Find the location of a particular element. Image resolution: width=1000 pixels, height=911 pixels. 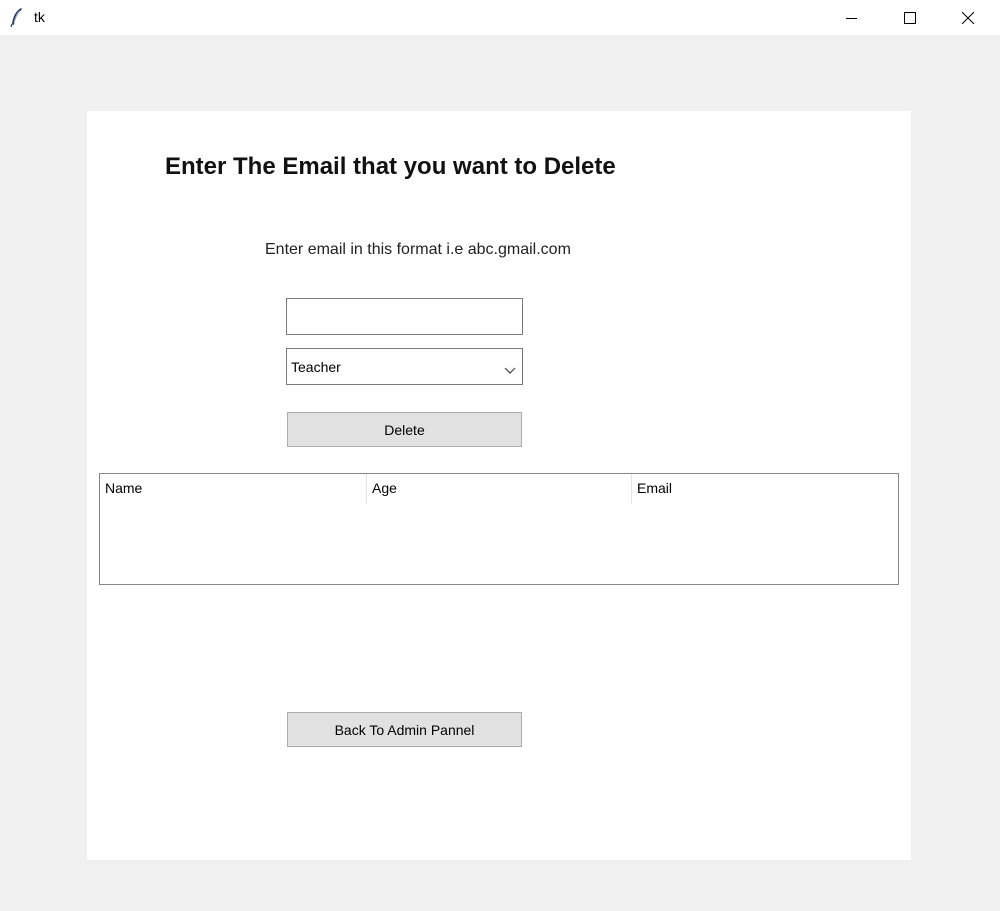

column-header-age: Age is located at coordinates (498, 489).